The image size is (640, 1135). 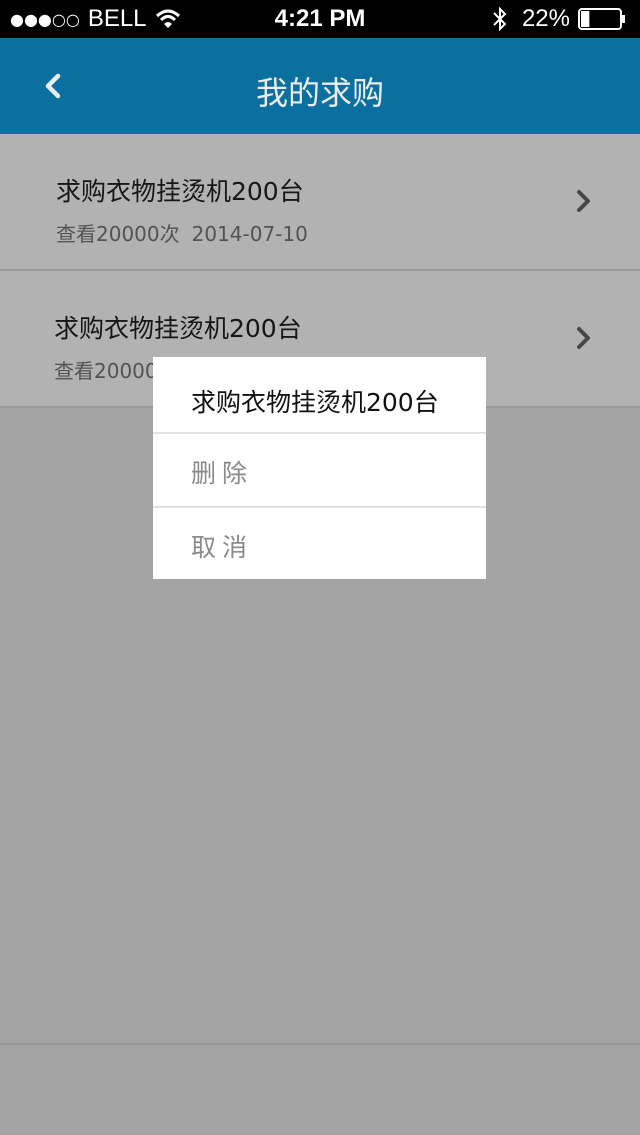 I want to click on status-bar: ●●●○○ BELL 4:21 PM 22%, so click(x=320, y=19).